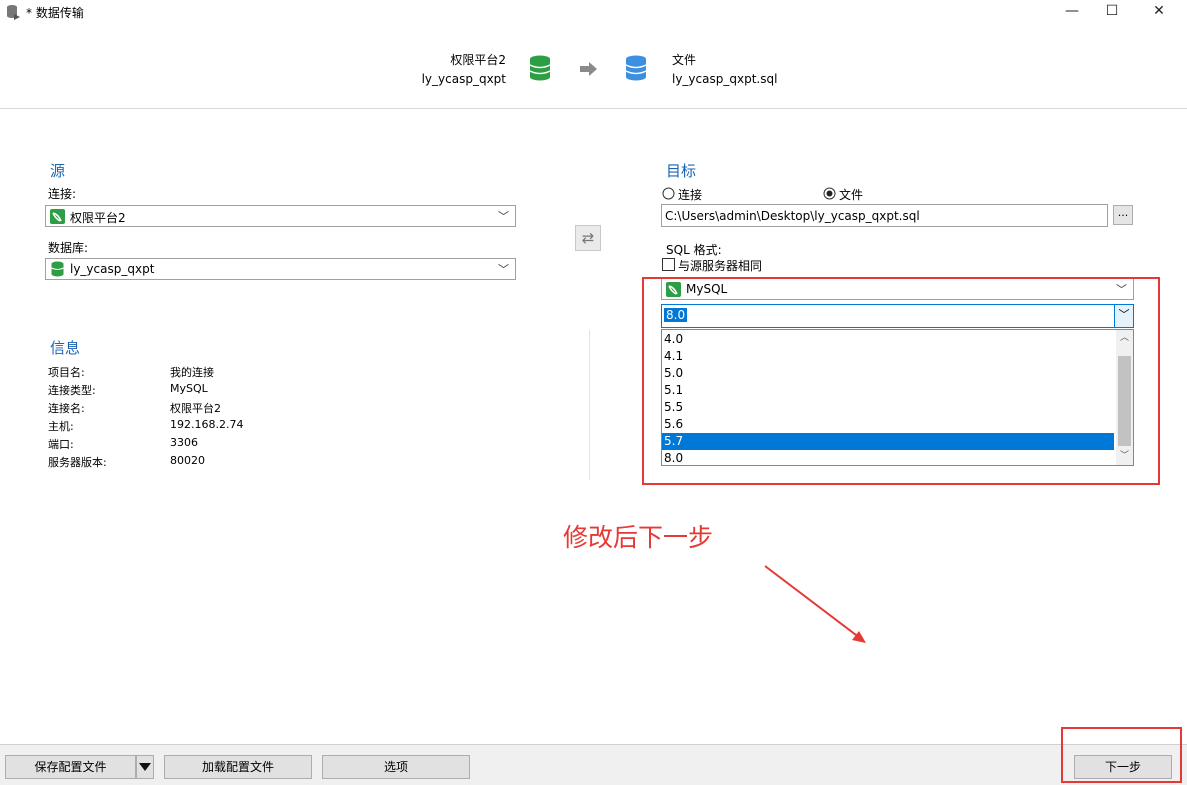 The image size is (1187, 785). What do you see at coordinates (588, 69) in the screenshot?
I see `arrow-right-icon` at bounding box center [588, 69].